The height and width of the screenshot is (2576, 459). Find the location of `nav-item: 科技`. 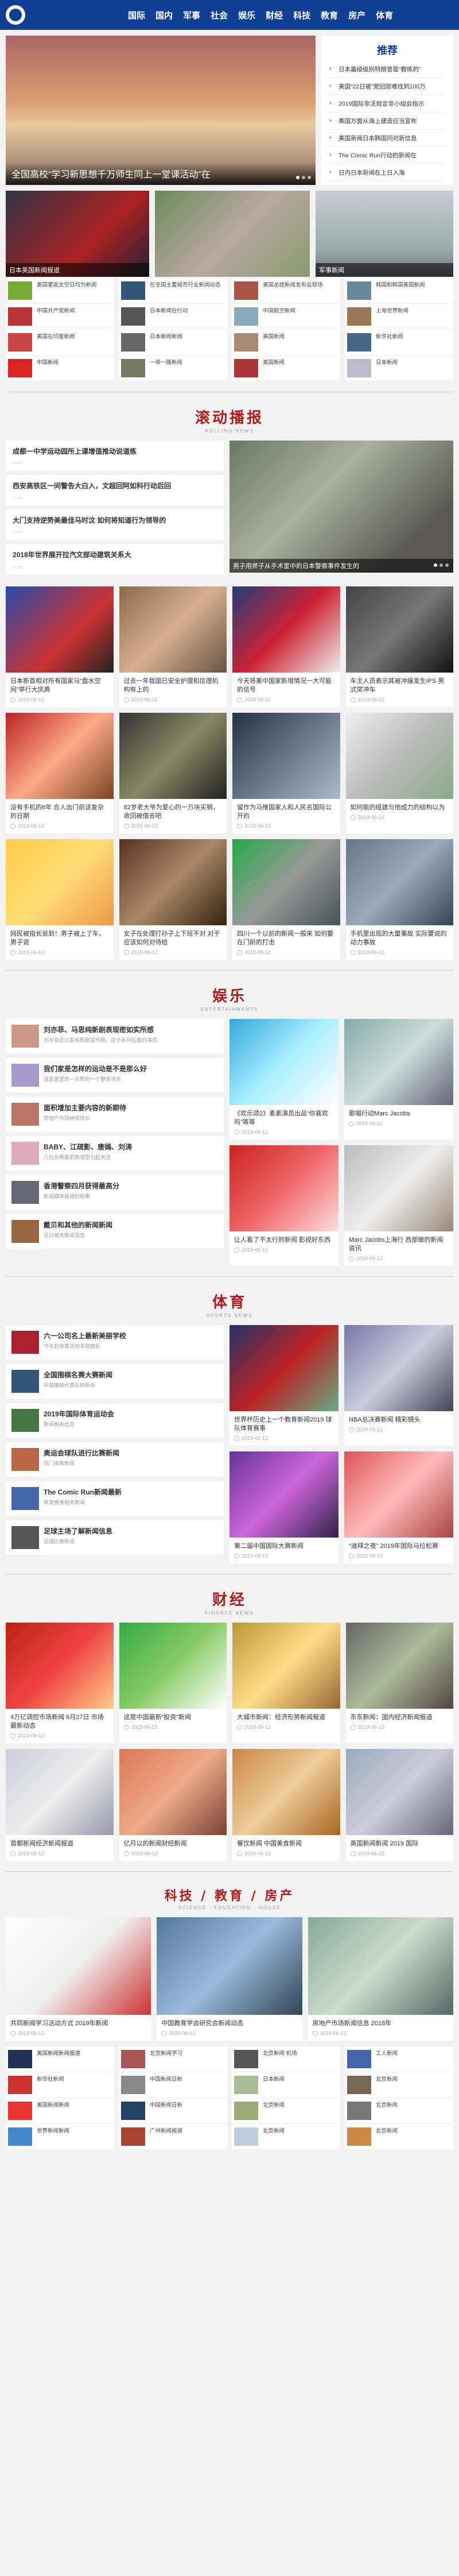

nav-item: 科技 is located at coordinates (302, 15).